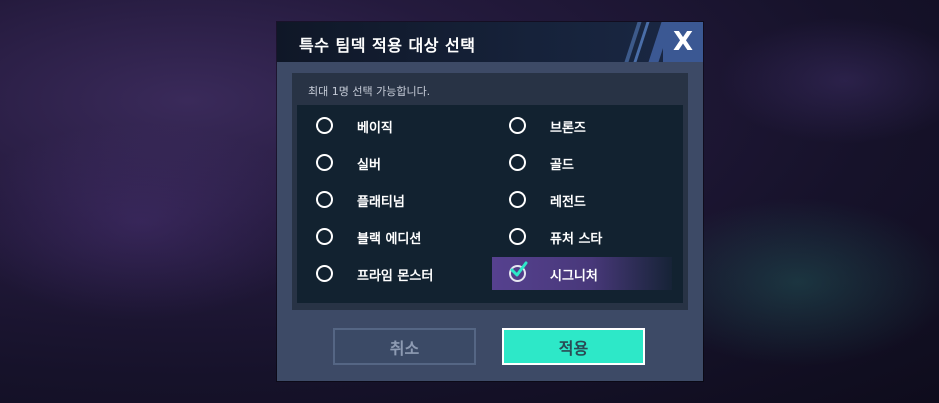  Describe the element at coordinates (574, 276) in the screenshot. I see `option-label: 시그니처` at that location.